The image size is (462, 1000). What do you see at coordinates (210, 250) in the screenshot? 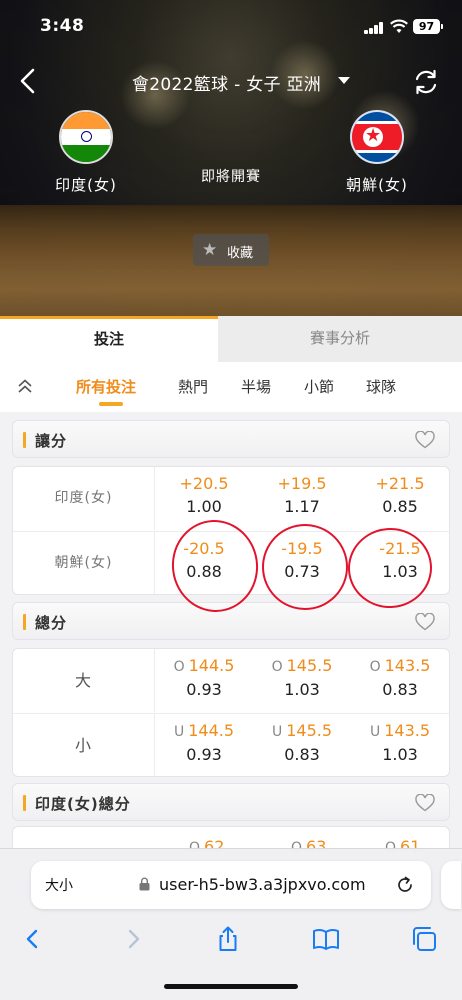
I see `star-icon: ★` at bounding box center [210, 250].